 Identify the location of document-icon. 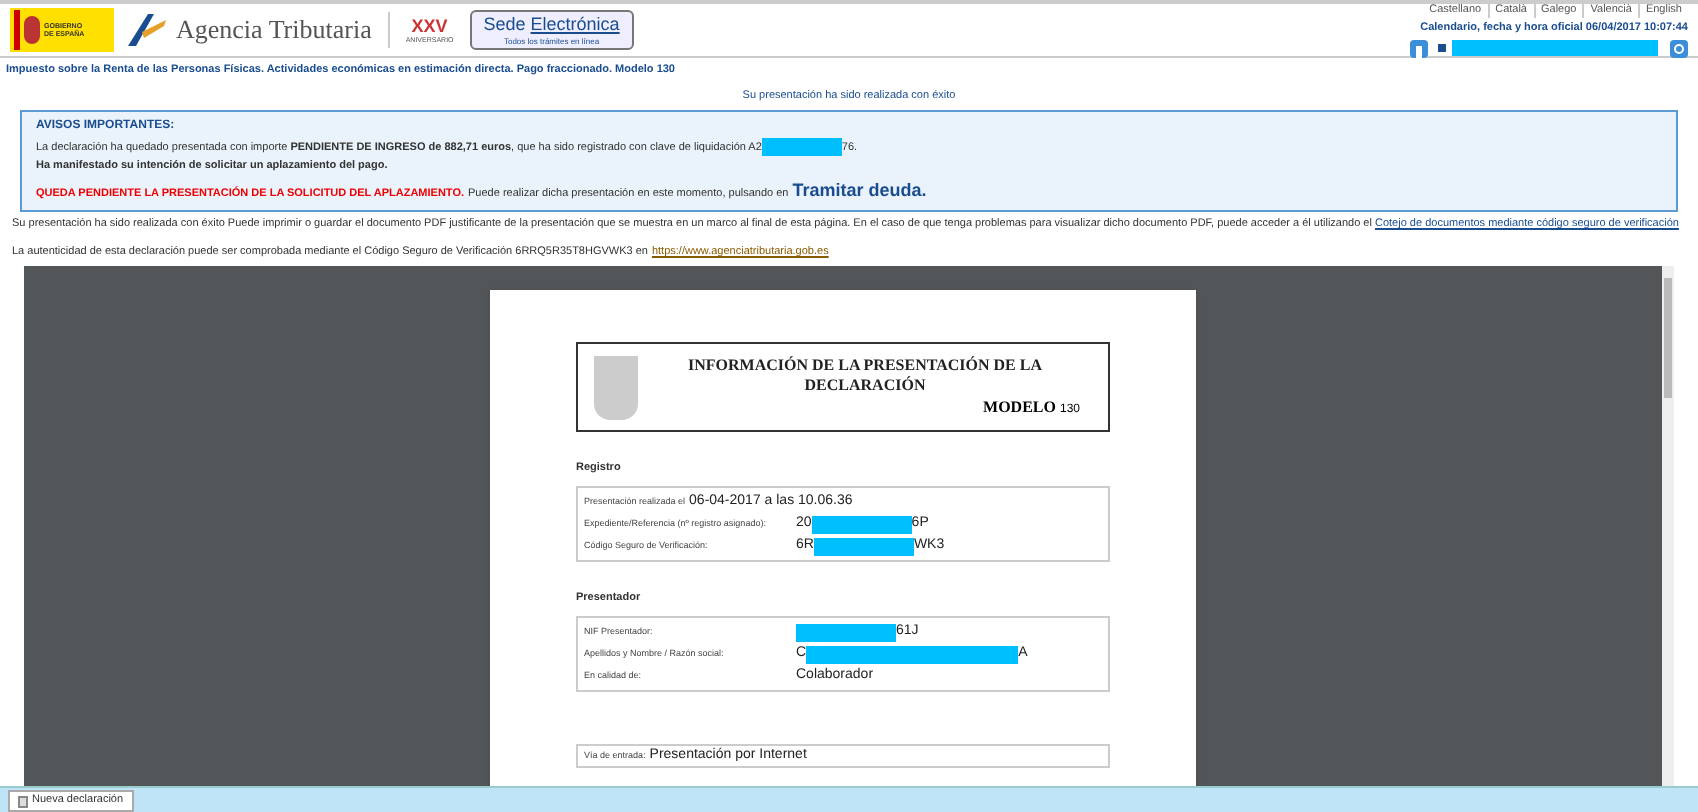
(23, 801).